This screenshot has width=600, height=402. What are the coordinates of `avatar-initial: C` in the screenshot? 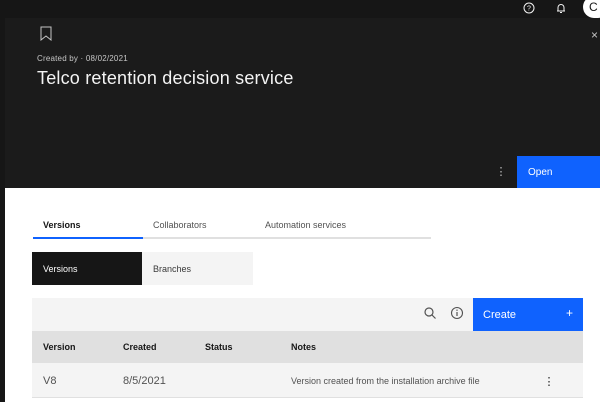 It's located at (593, 7).